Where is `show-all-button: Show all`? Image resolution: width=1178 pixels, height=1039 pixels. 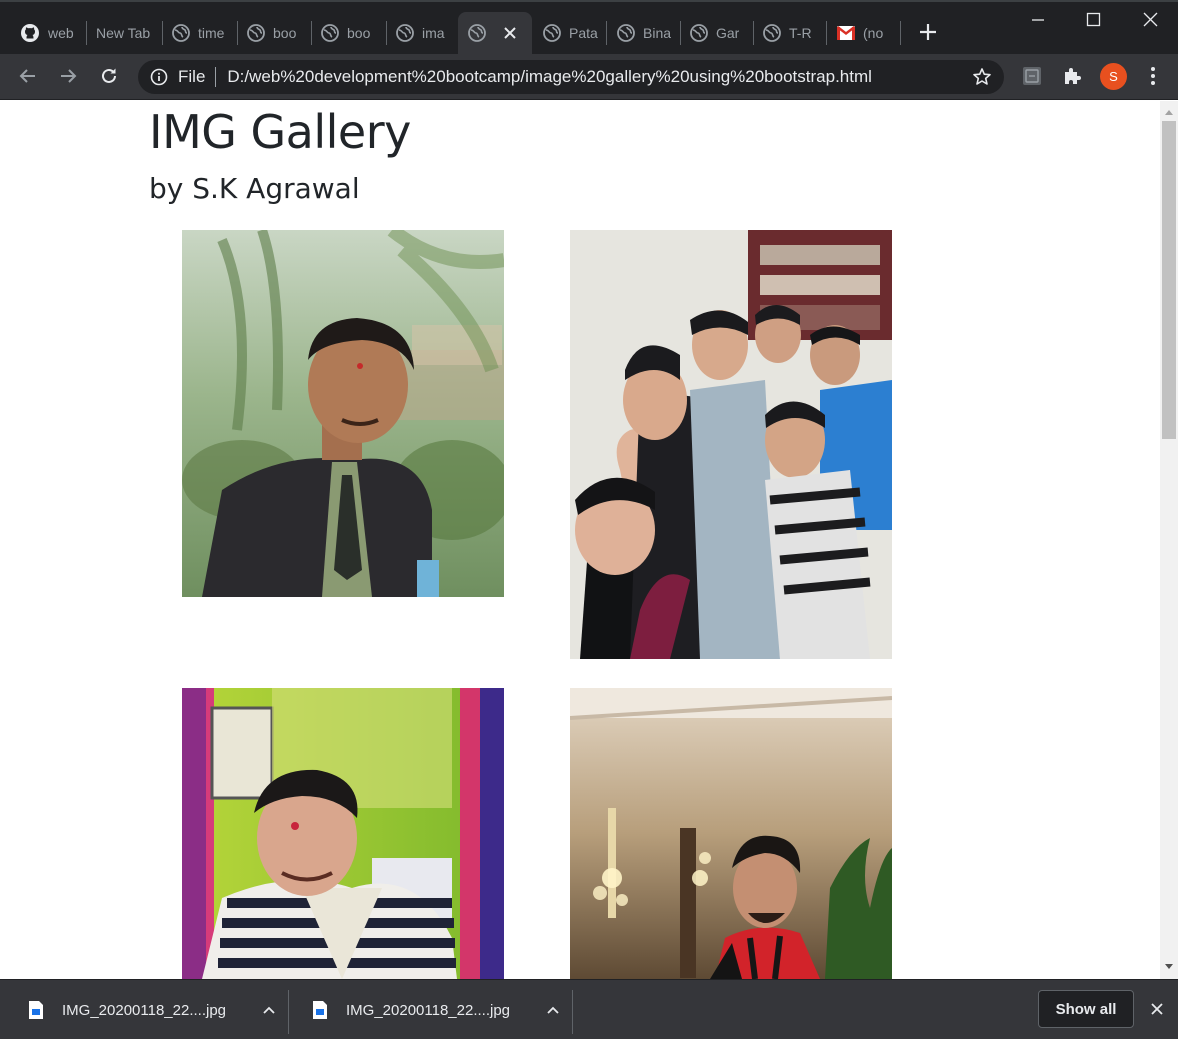 show-all-button: Show all is located at coordinates (1086, 1009).